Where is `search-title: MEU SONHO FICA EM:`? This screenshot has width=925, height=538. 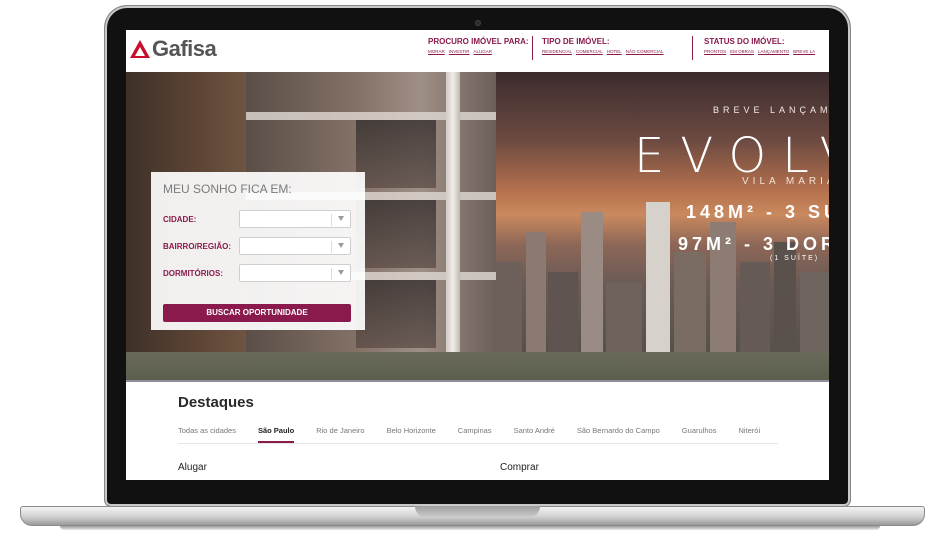
search-title: MEU SONHO FICA EM: is located at coordinates (227, 189).